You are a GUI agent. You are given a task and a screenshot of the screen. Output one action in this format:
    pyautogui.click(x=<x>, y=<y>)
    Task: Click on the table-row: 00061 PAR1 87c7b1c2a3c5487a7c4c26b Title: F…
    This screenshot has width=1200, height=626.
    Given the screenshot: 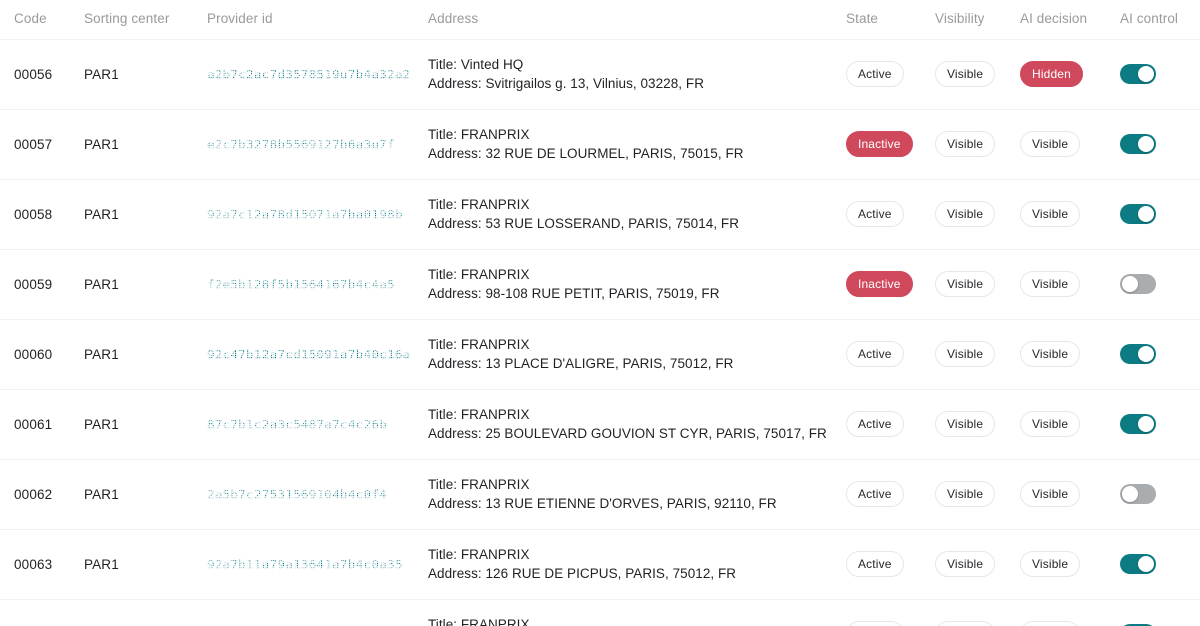 What is the action you would take?
    pyautogui.click(x=600, y=424)
    